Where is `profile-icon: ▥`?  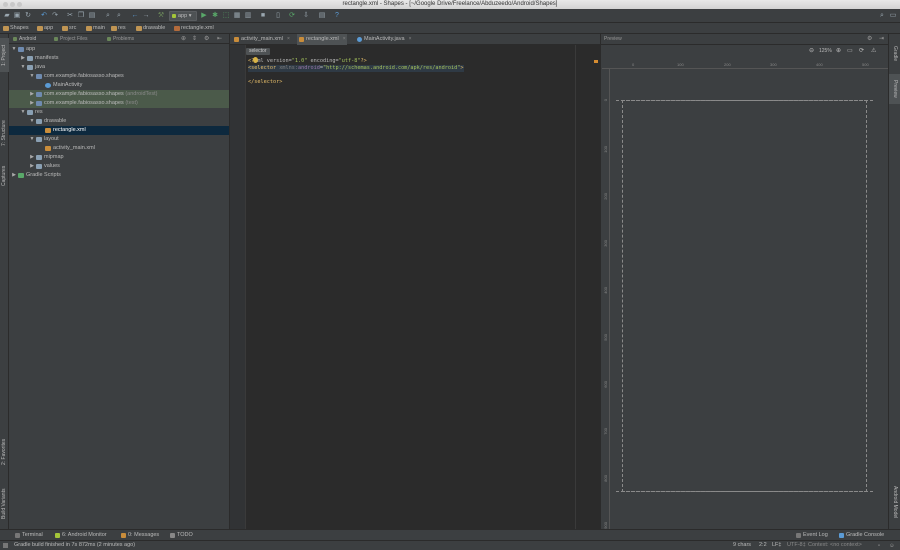
profile-icon: ▥ is located at coordinates (248, 16).